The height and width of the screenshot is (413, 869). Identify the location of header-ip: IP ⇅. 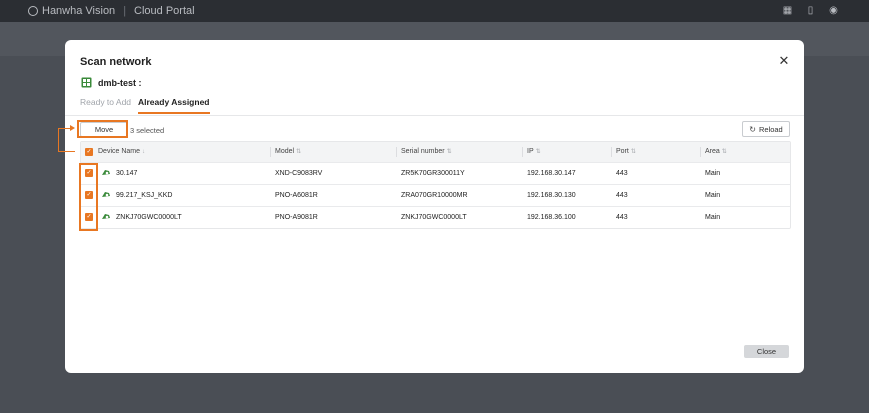
(534, 151).